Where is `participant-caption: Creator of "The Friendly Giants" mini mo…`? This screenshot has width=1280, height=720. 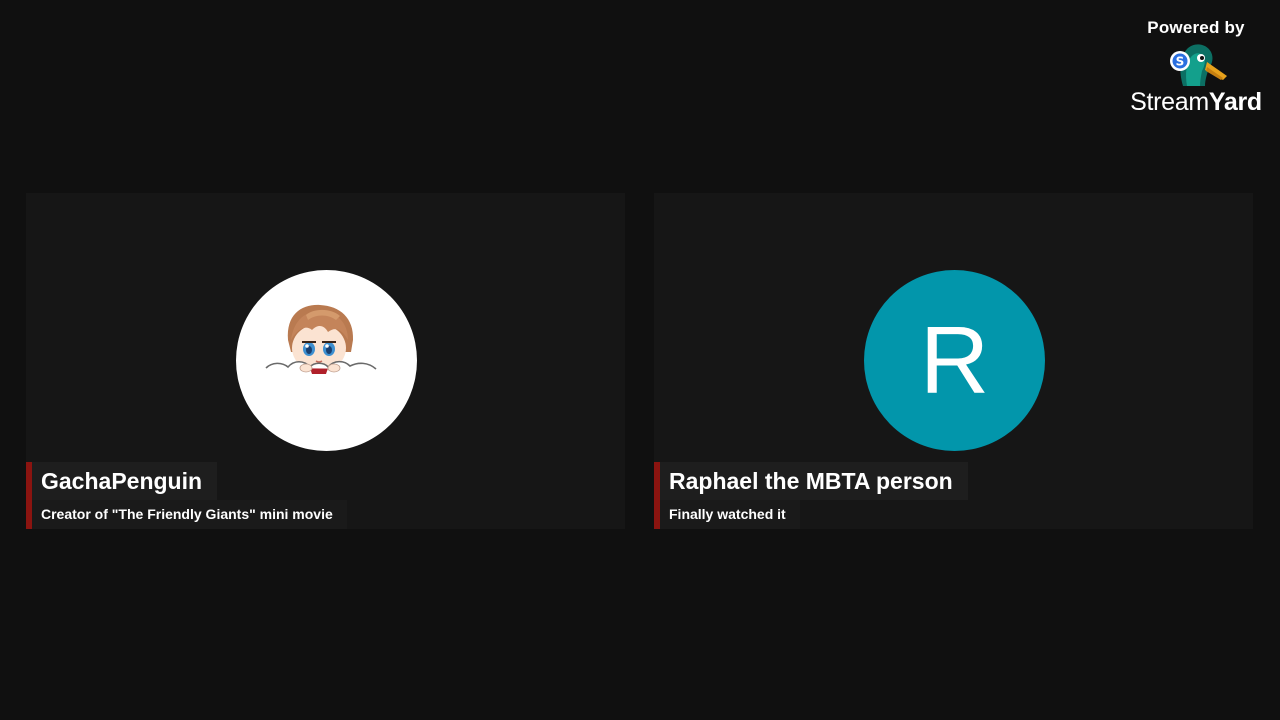 participant-caption: Creator of "The Friendly Giants" mini mo… is located at coordinates (189, 514).